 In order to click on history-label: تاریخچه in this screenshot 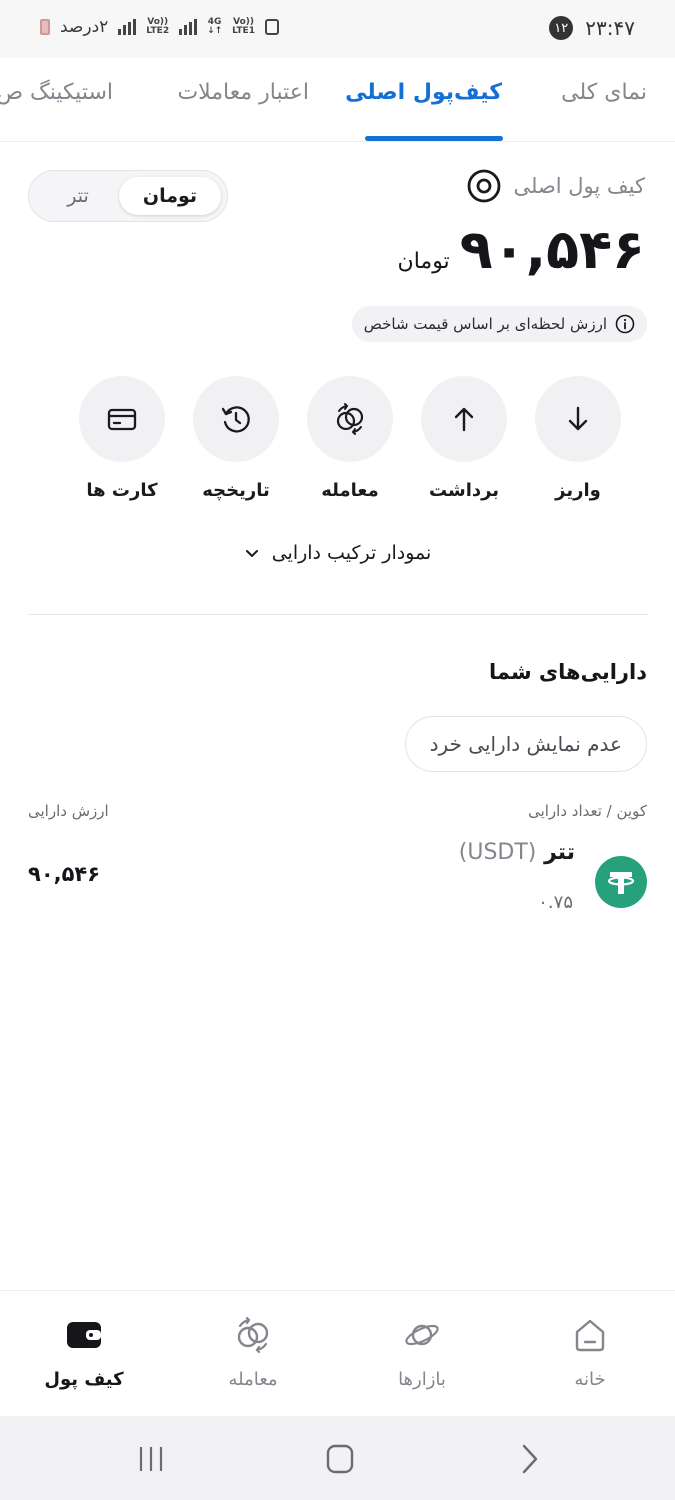, I will do `click(236, 490)`.